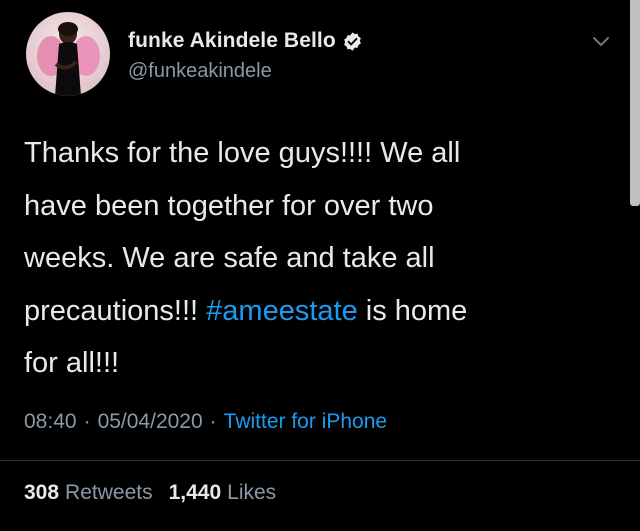 The width and height of the screenshot is (640, 531). Describe the element at coordinates (109, 493) in the screenshot. I see `retweets-label: Retweets` at that location.